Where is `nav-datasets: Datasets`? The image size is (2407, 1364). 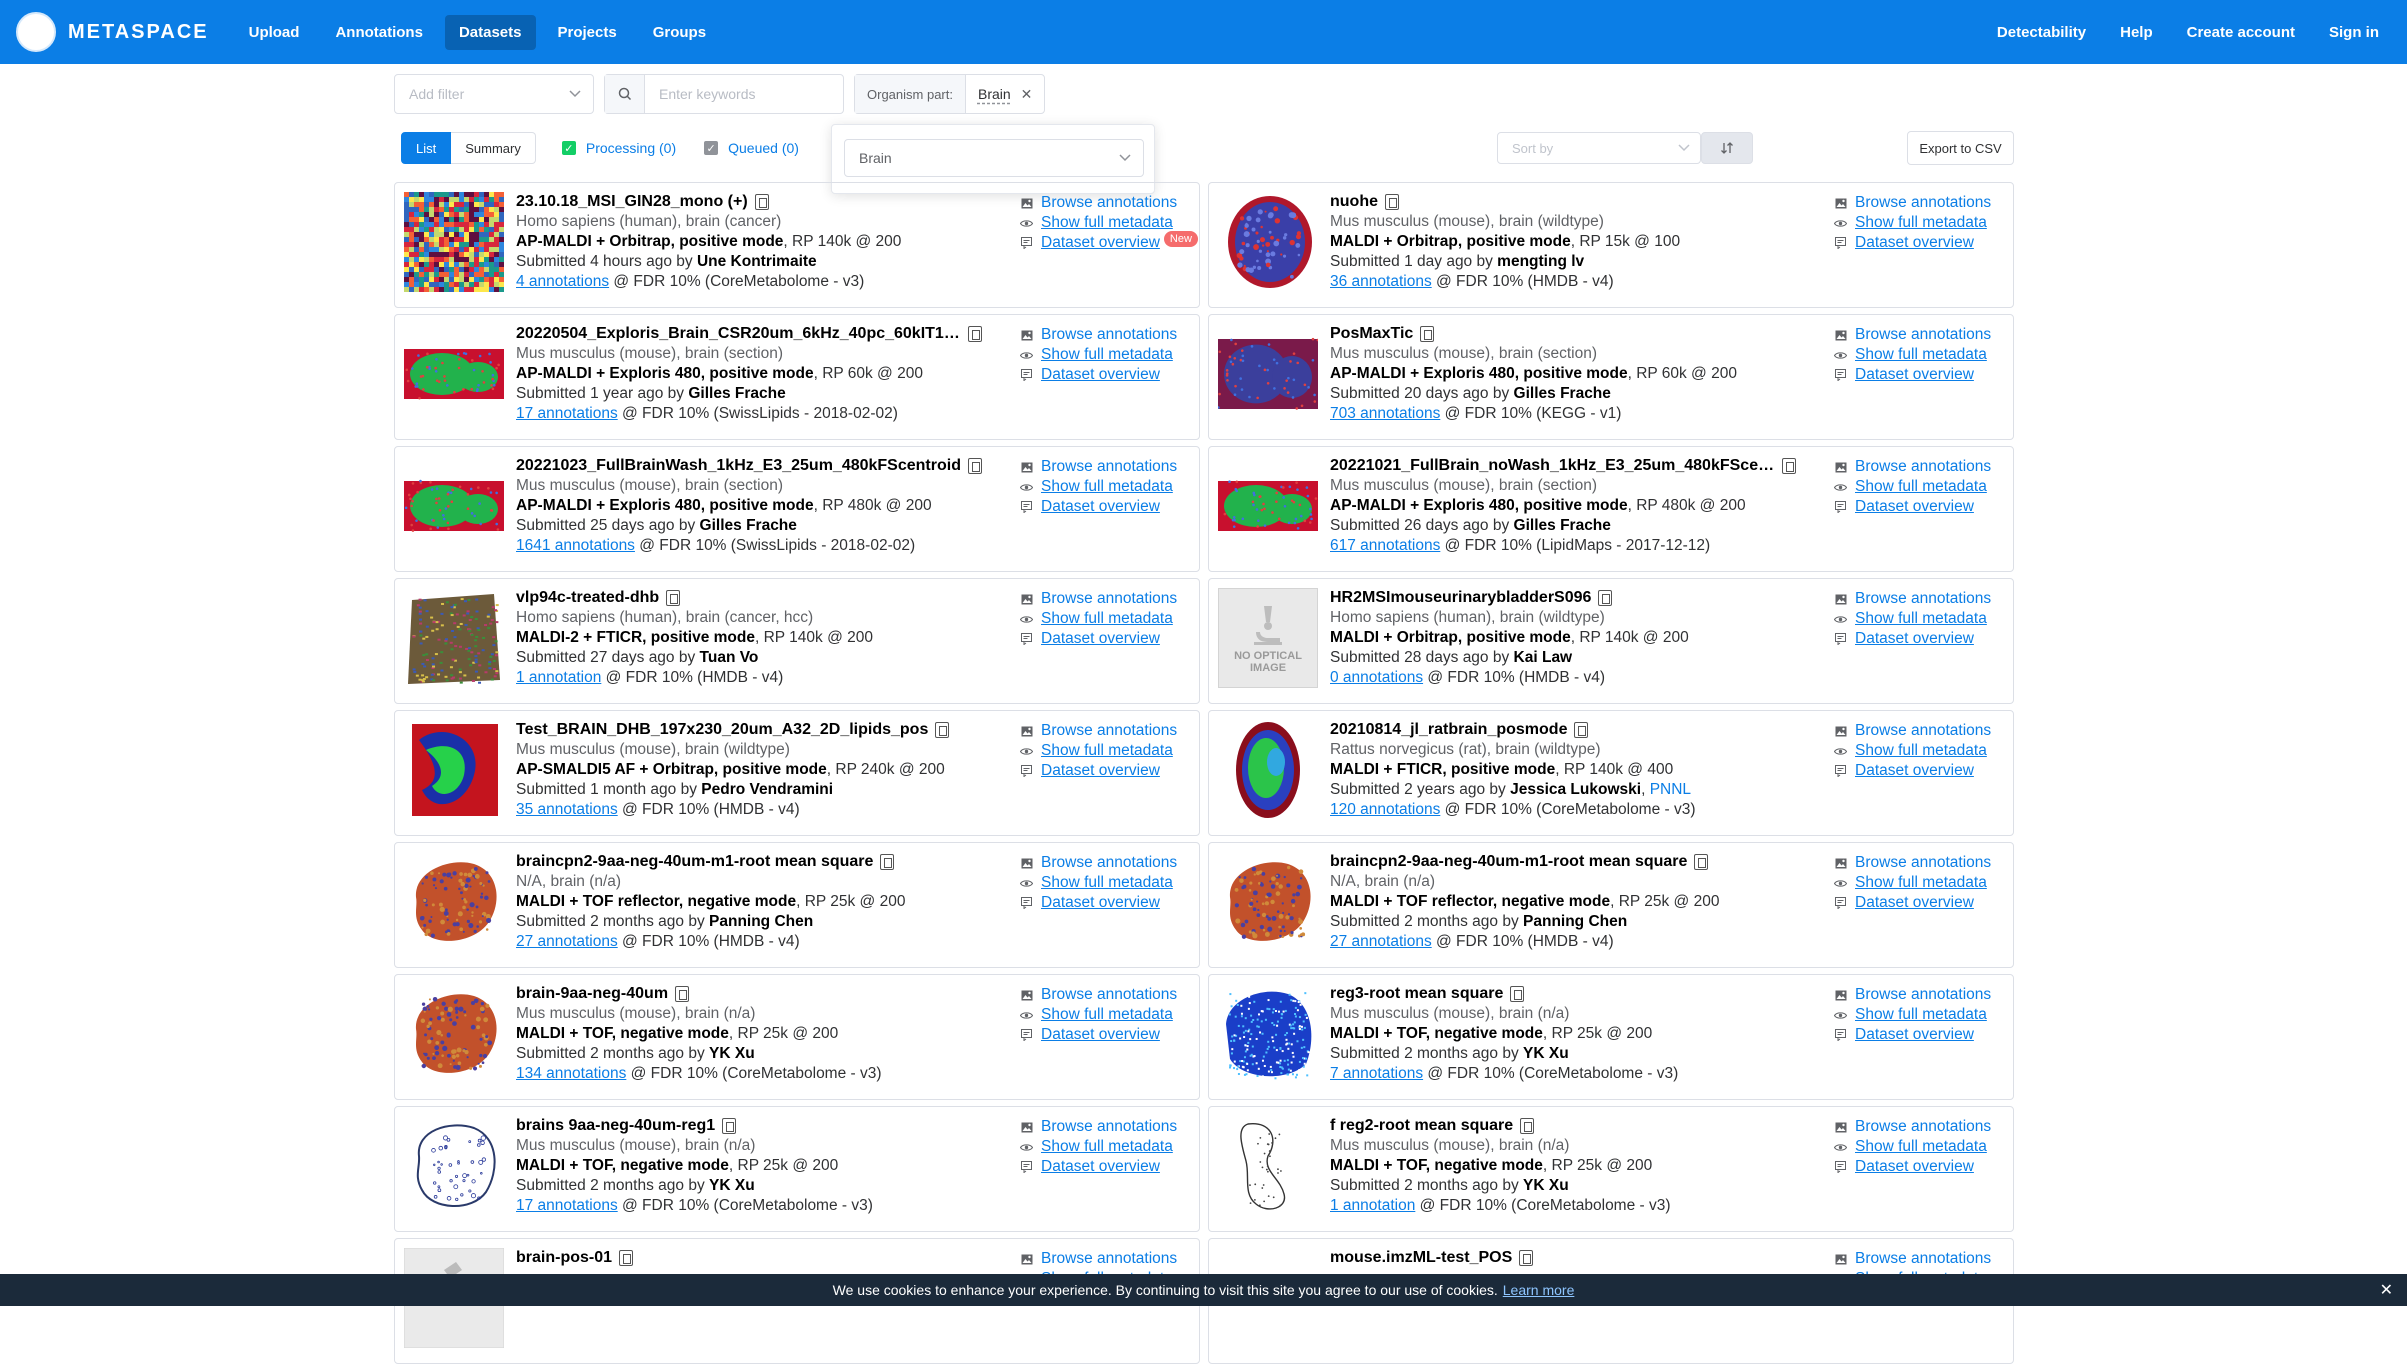
nav-datasets: Datasets is located at coordinates (490, 32).